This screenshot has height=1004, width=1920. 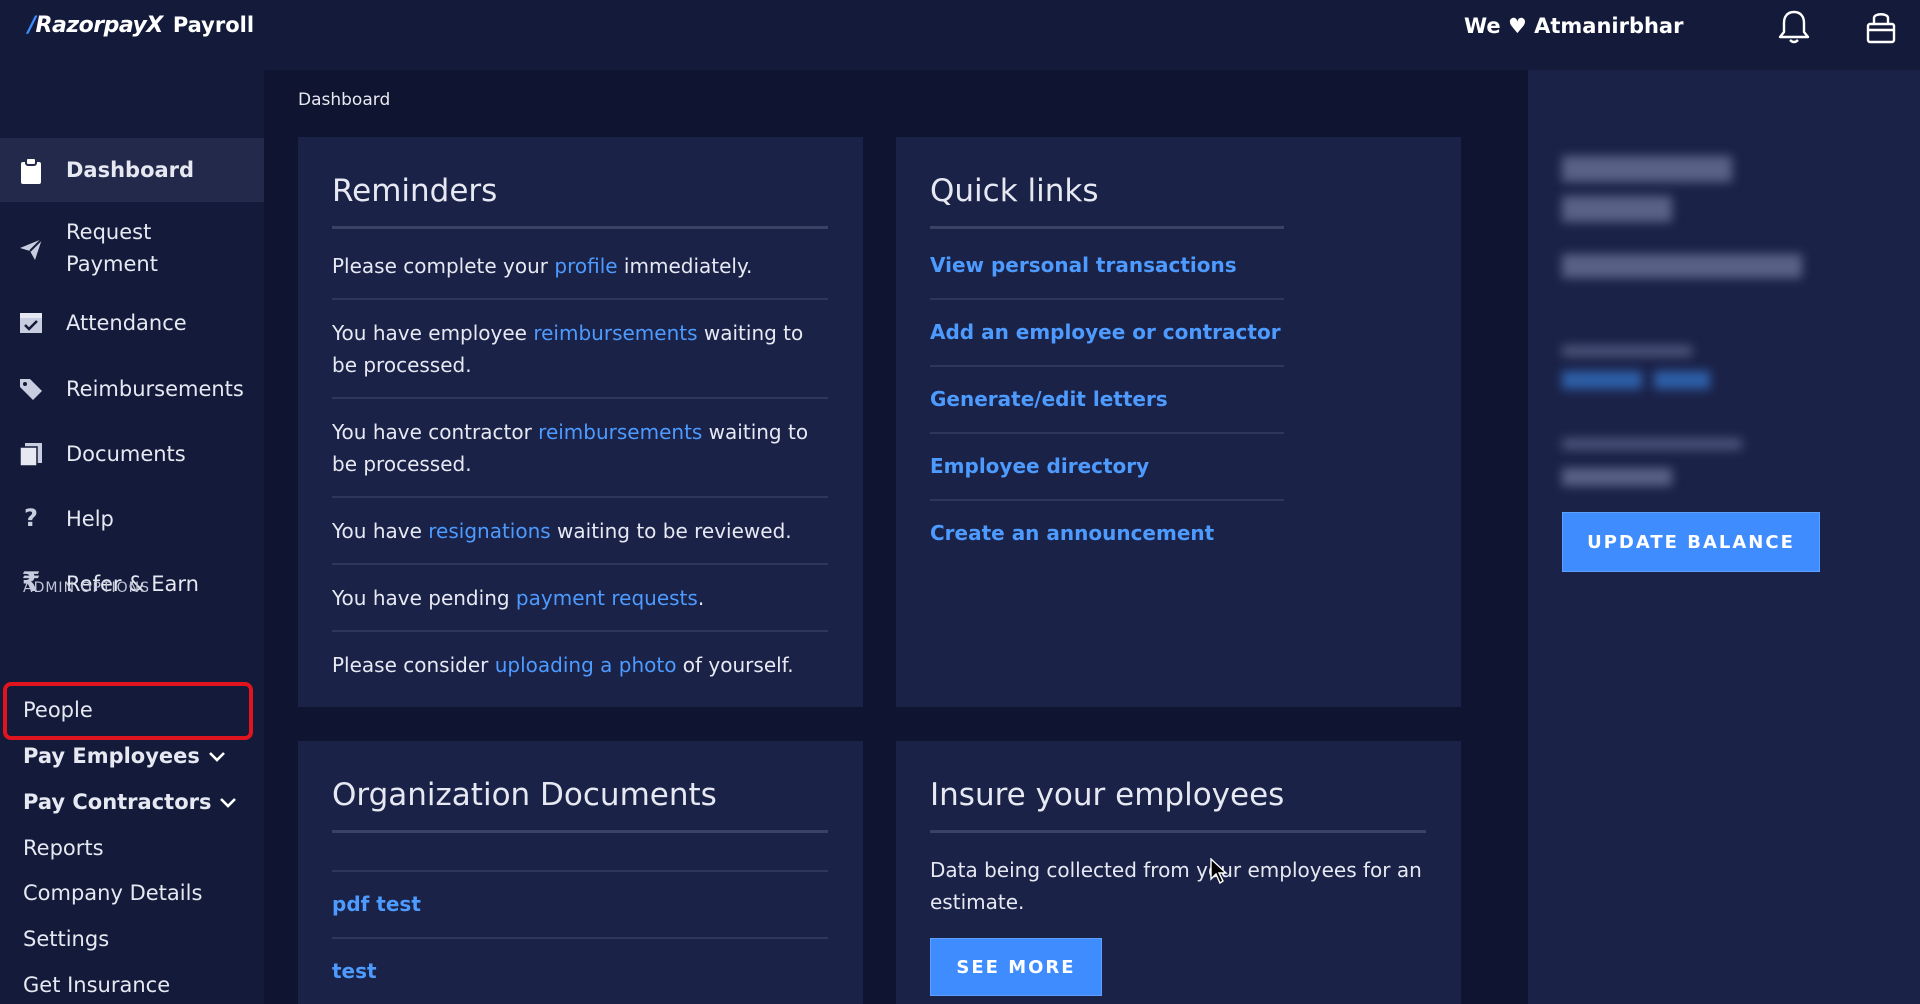 What do you see at coordinates (117, 802) in the screenshot?
I see `admin-item-label: Pay Contractors` at bounding box center [117, 802].